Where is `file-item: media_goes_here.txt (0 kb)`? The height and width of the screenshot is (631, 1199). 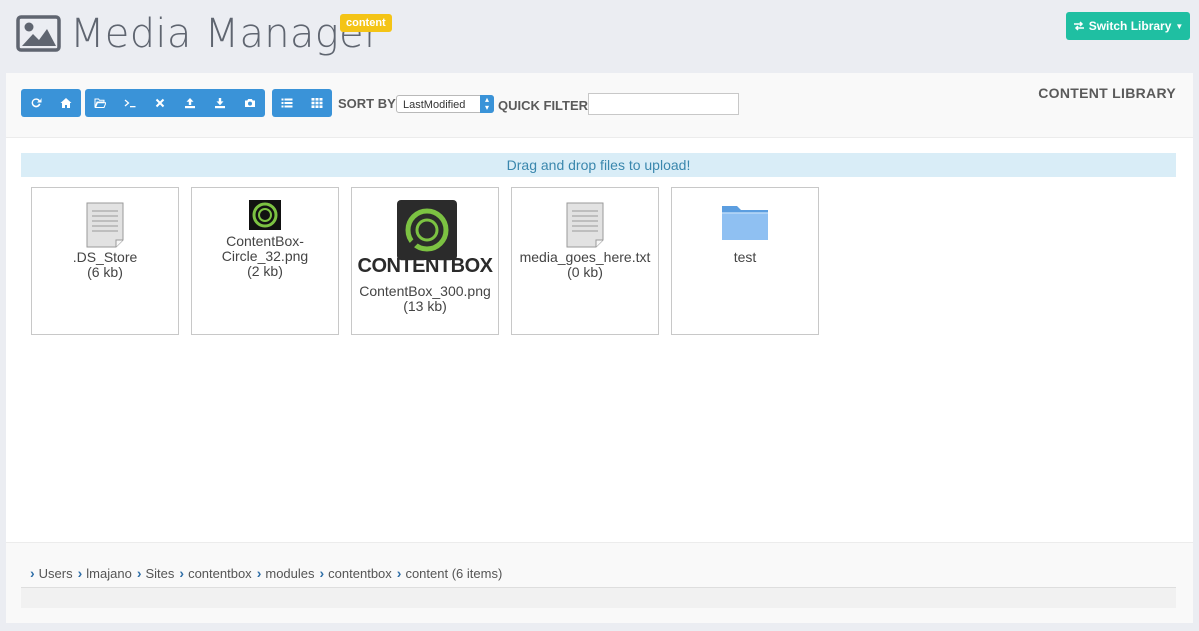
file-item: media_goes_here.txt (0 kb) is located at coordinates (585, 261).